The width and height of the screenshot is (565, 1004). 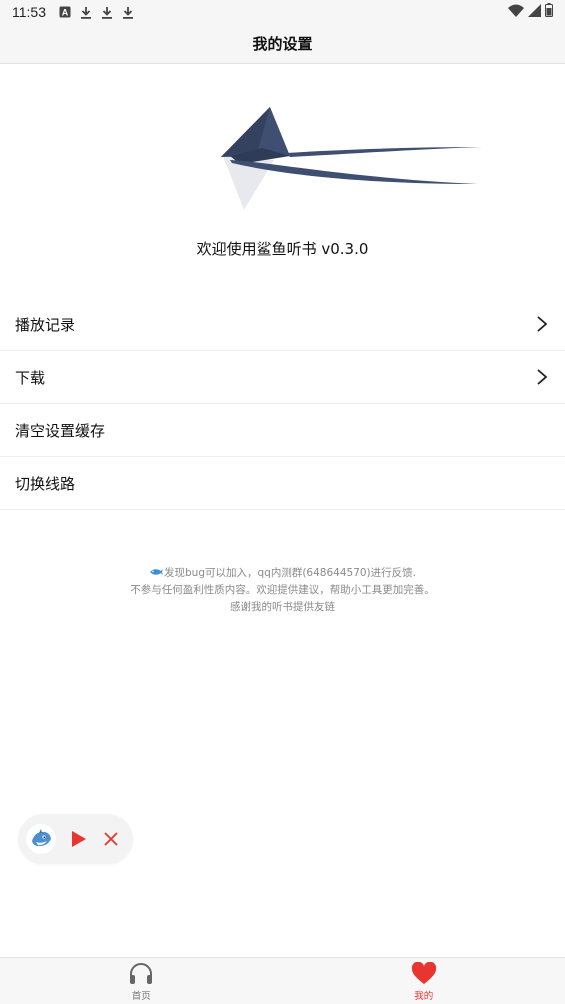 I want to click on menu-item-label: 下载, so click(x=30, y=377).